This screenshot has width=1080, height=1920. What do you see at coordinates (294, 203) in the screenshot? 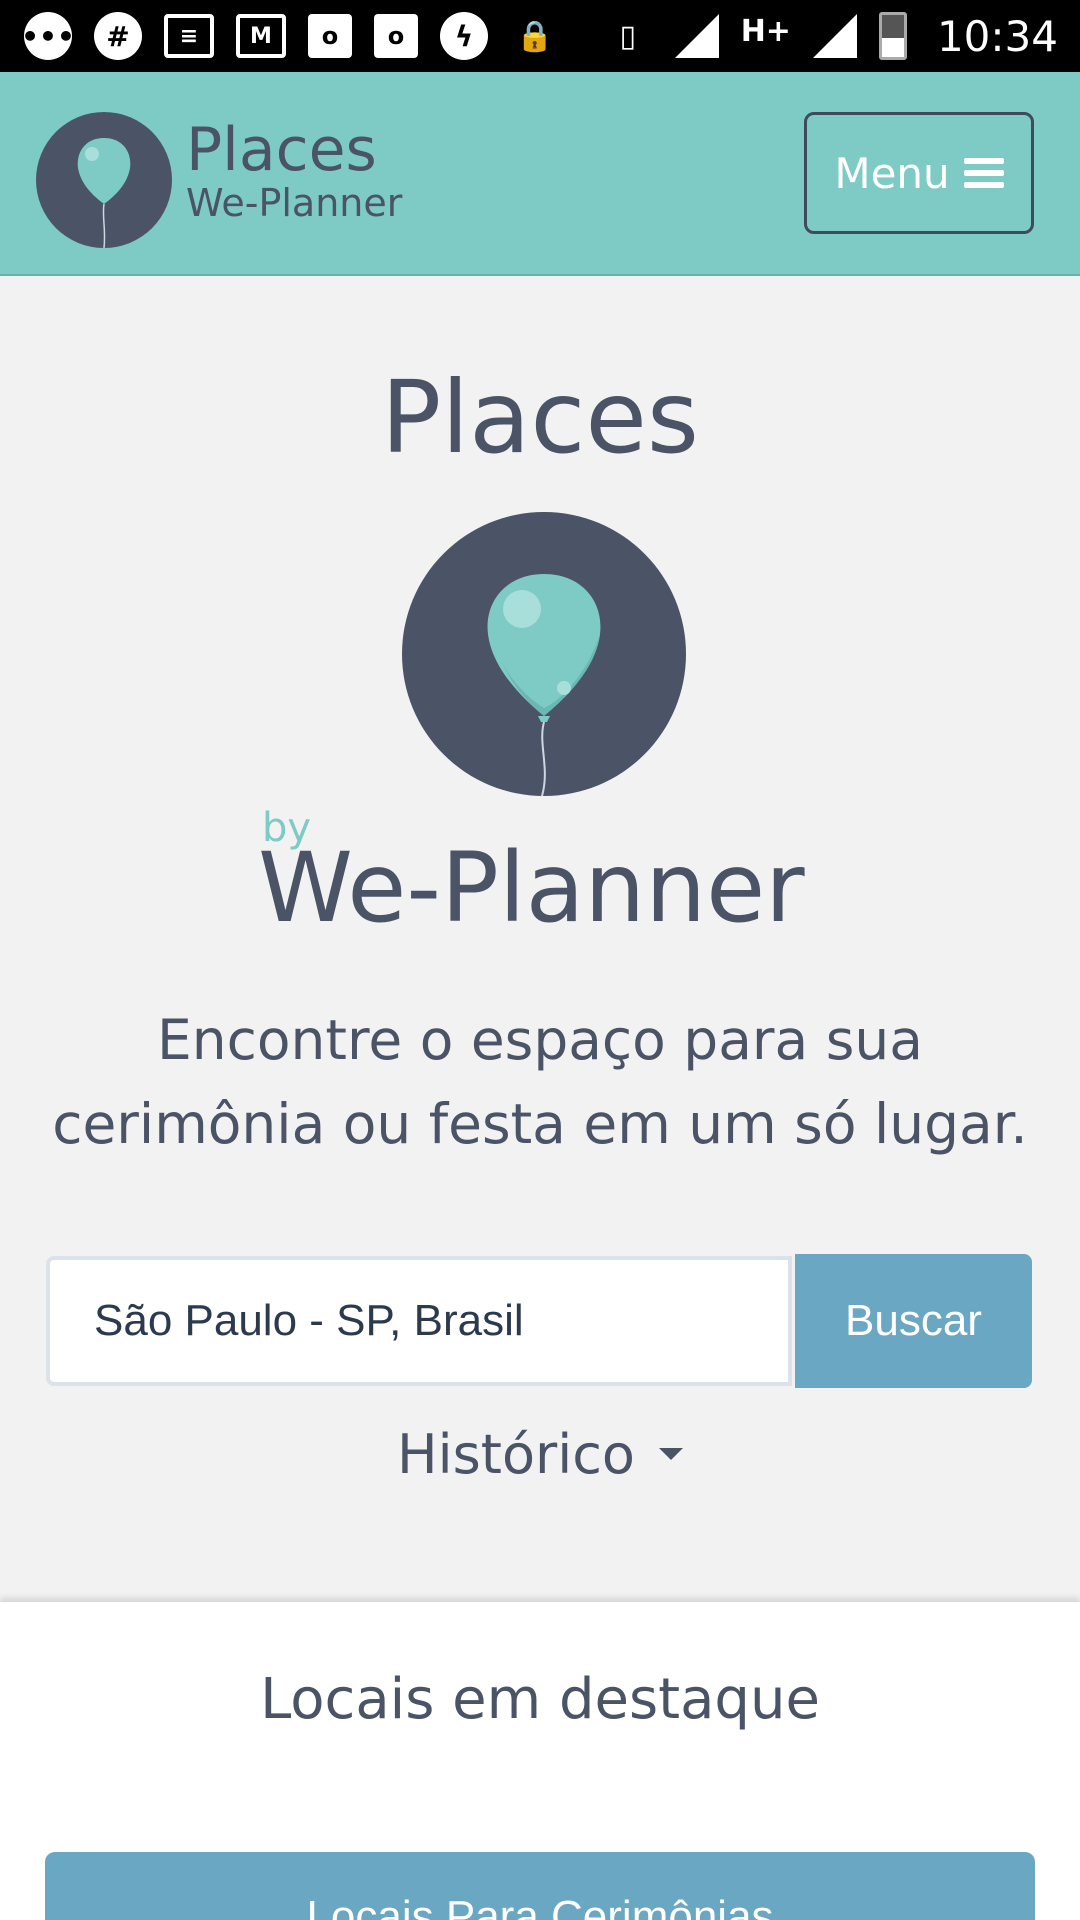
I see `header-subtitle: We-Planner` at bounding box center [294, 203].